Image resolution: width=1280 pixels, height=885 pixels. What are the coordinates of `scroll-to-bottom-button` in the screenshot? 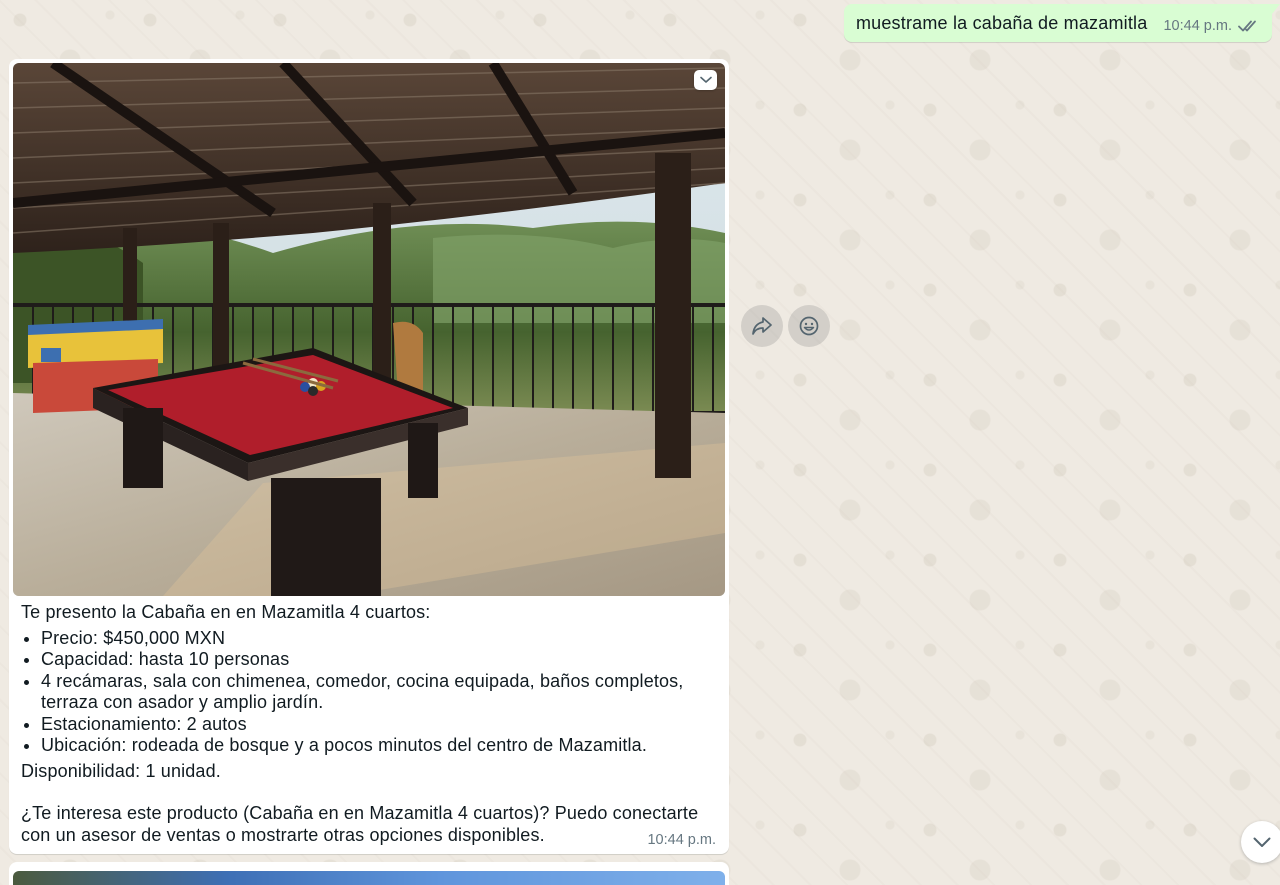 It's located at (1260, 842).